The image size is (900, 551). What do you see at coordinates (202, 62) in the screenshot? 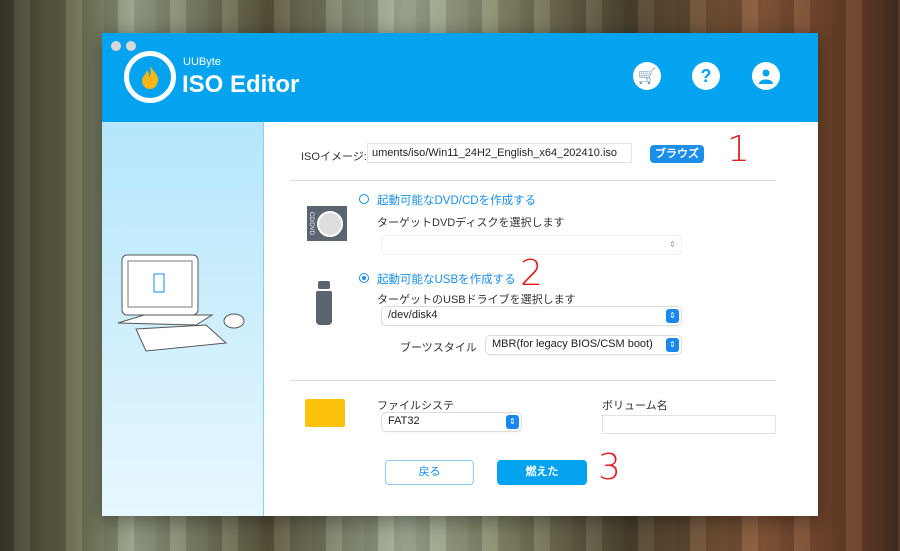
I see `brand-name: UUByte` at bounding box center [202, 62].